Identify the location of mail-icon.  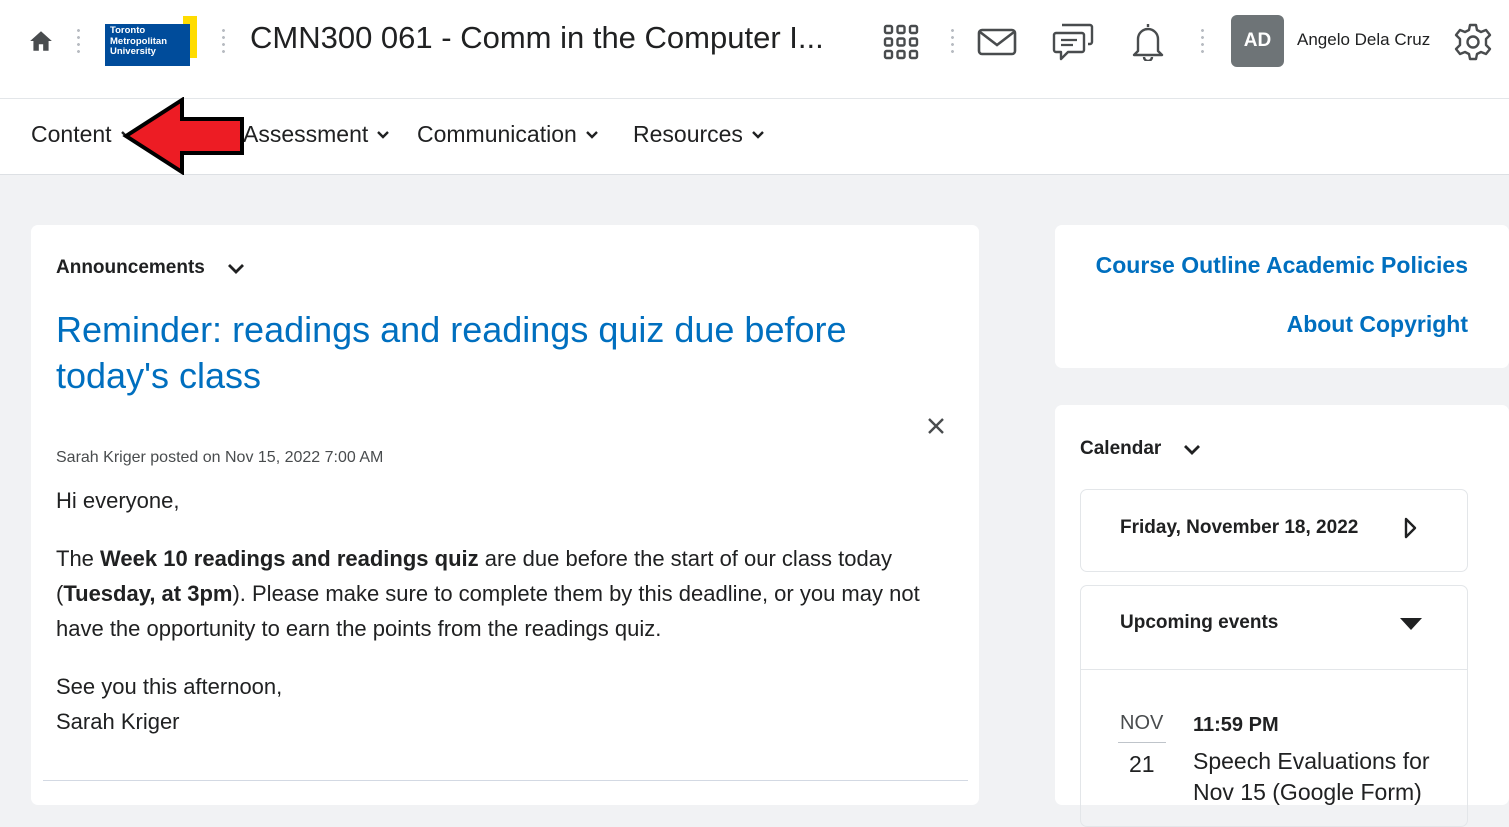
(997, 42).